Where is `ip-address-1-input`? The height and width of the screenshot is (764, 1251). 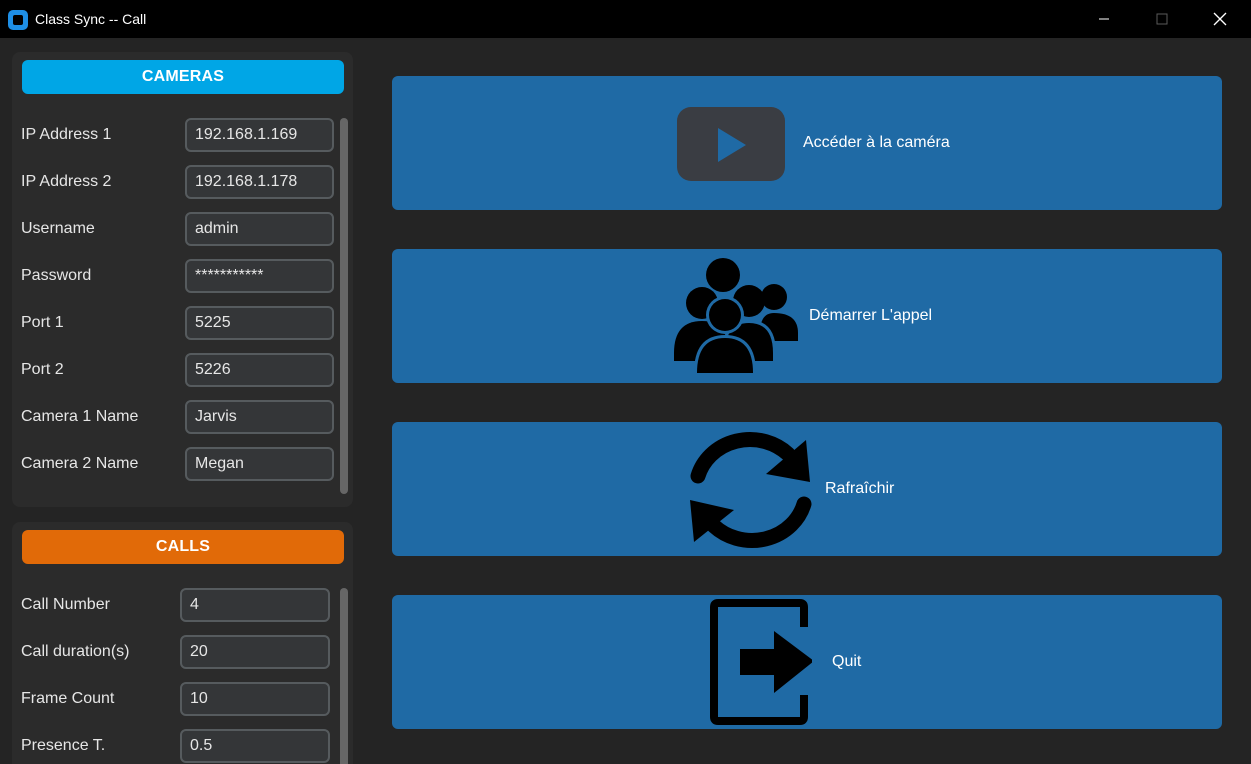
ip-address-1-input is located at coordinates (259, 135).